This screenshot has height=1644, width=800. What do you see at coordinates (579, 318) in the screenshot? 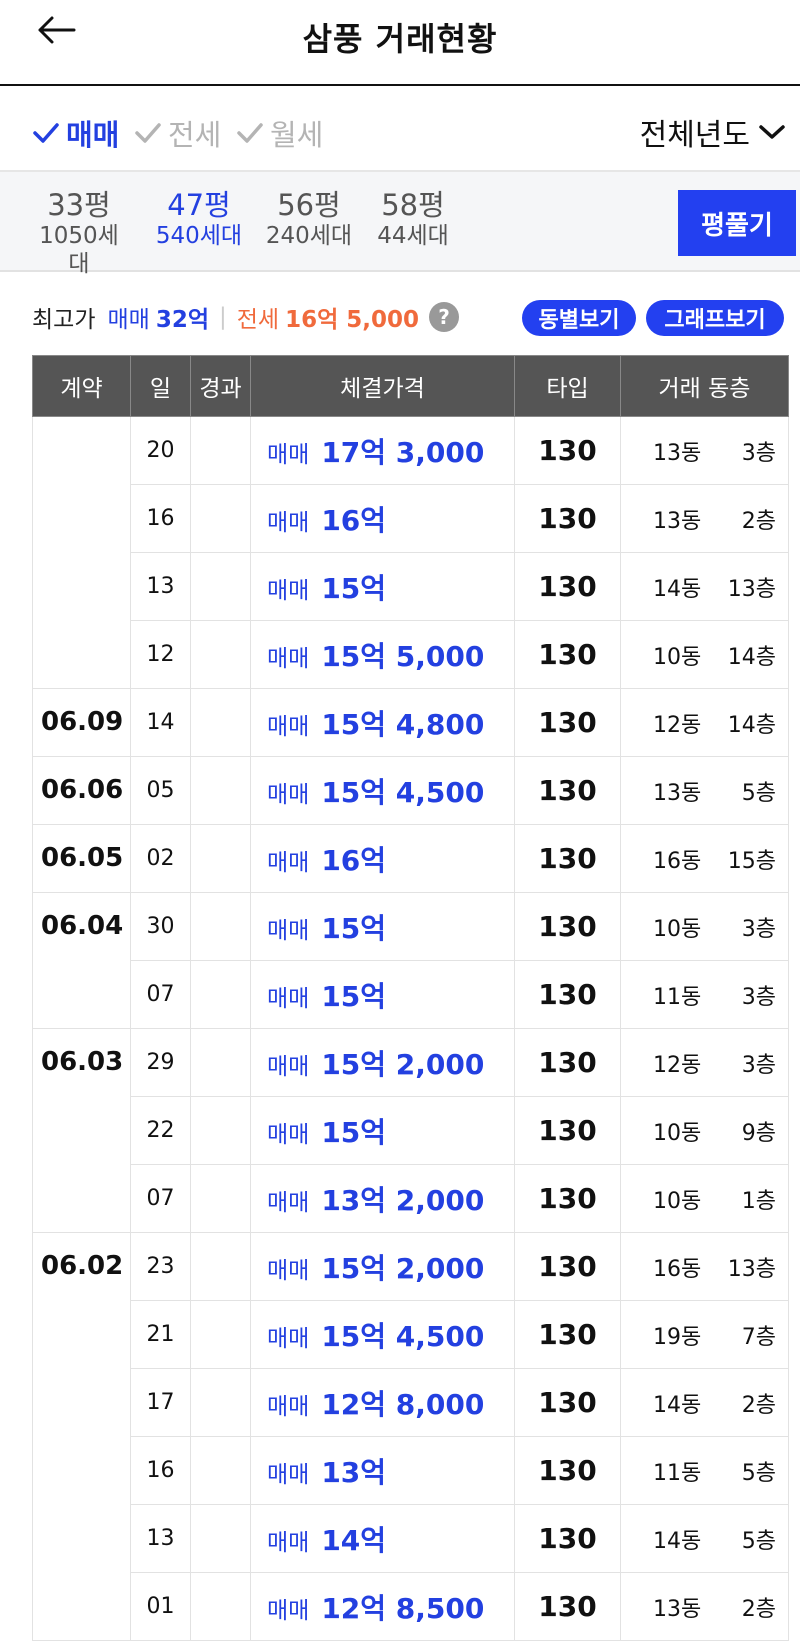
I see `dong-view-button: 동별보기` at bounding box center [579, 318].